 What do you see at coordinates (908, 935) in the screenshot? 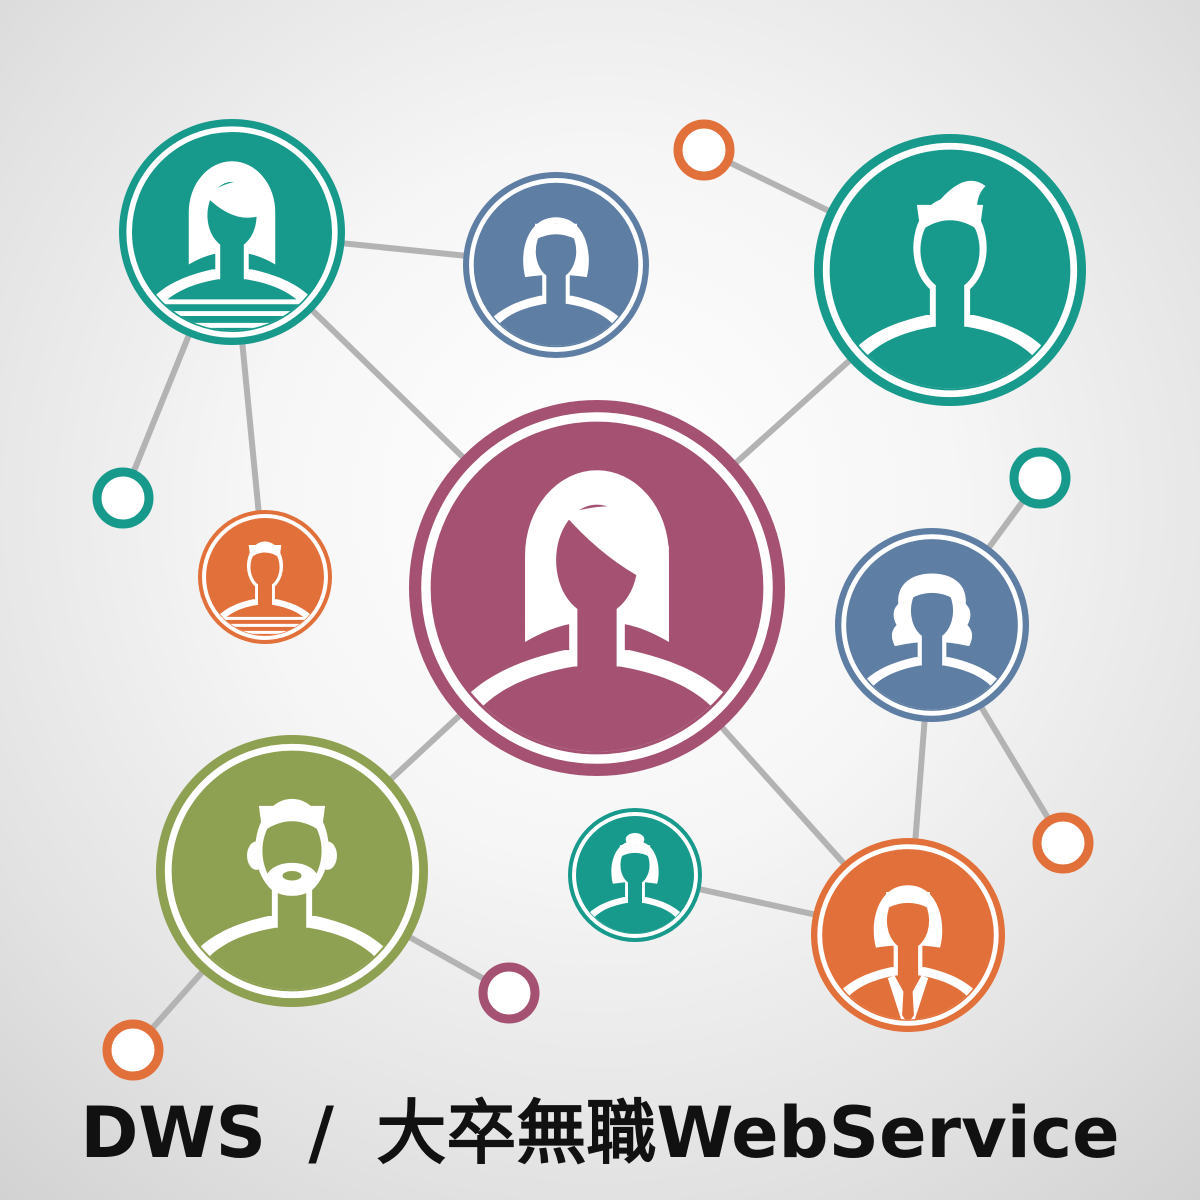
I see `businesswoman-avatar-icon` at bounding box center [908, 935].